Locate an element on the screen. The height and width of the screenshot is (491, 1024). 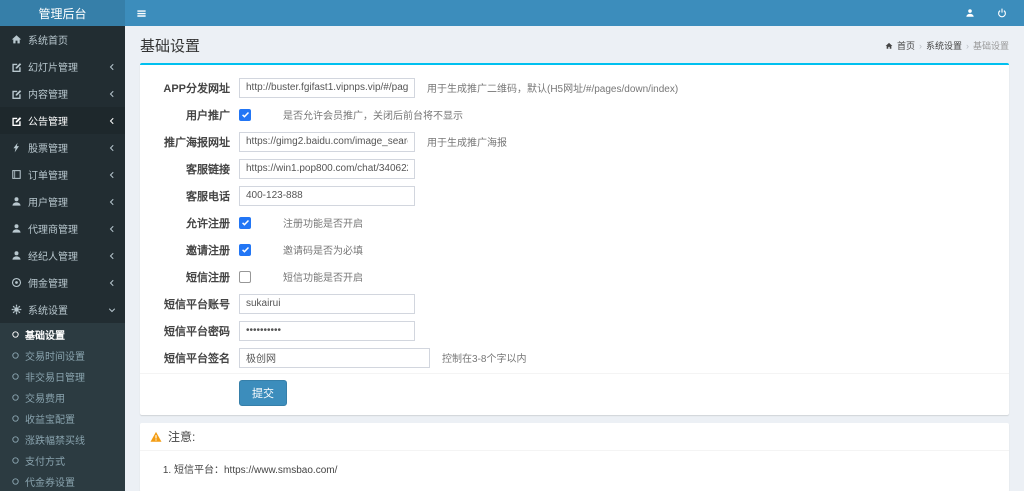
user-promo-checkbox is located at coordinates (245, 114).